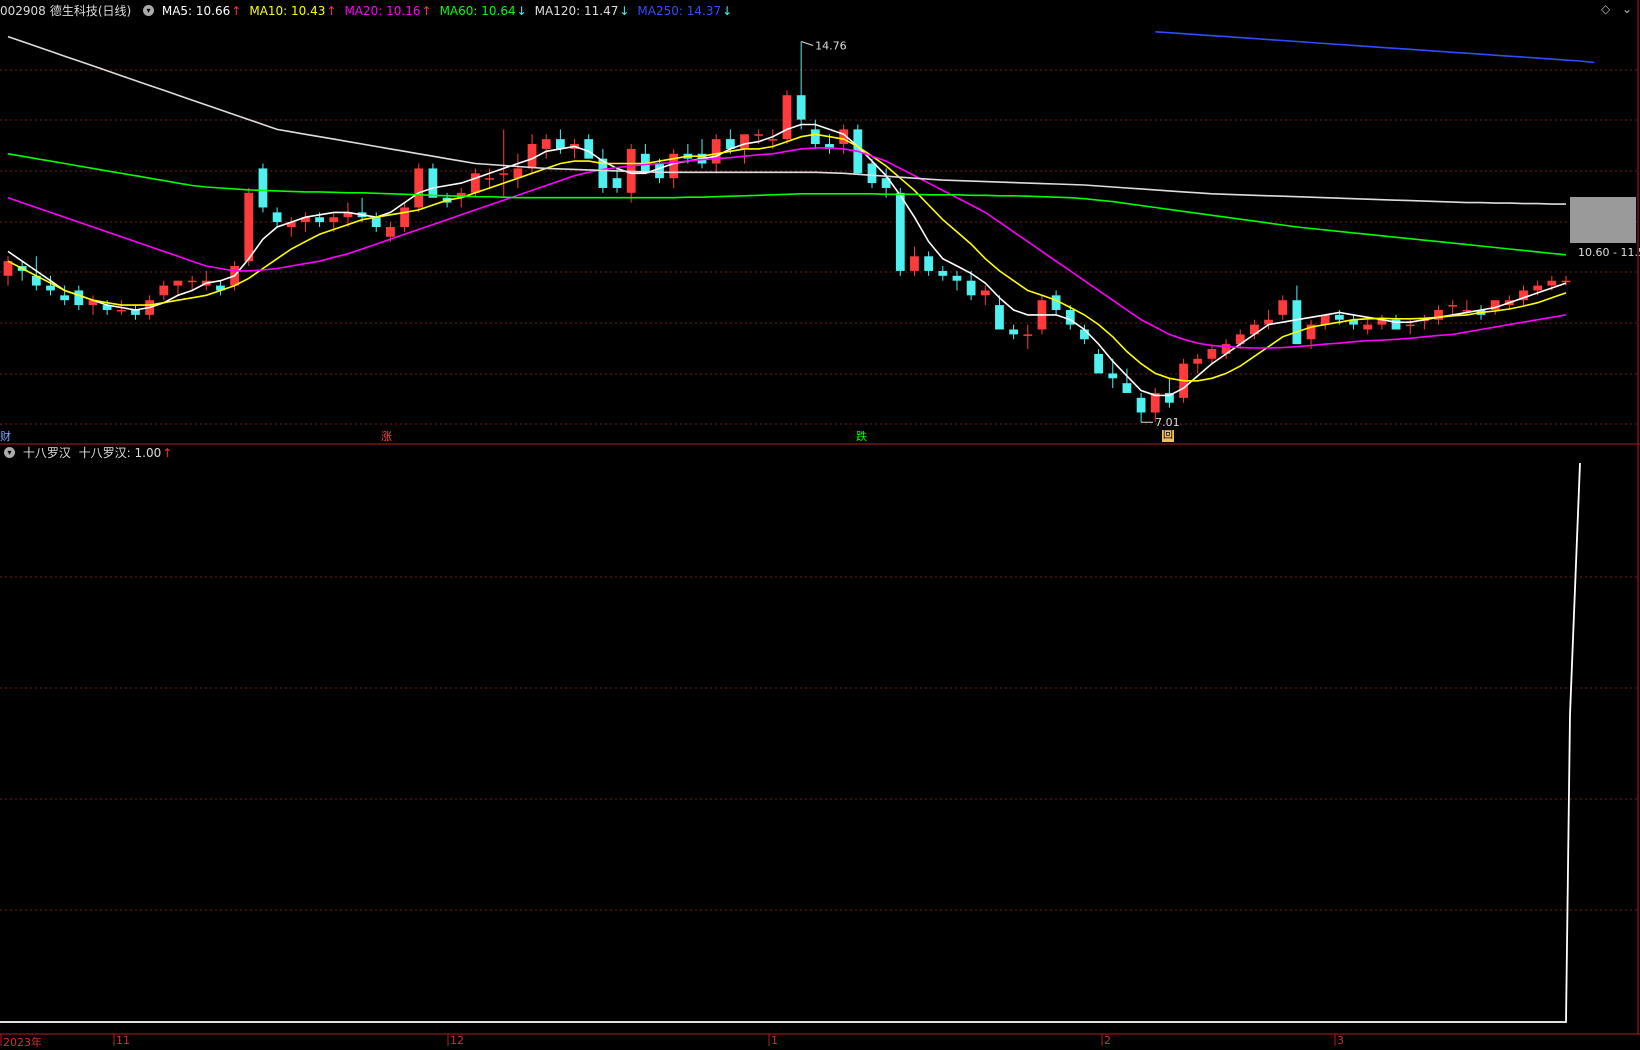 The height and width of the screenshot is (1050, 1640). What do you see at coordinates (787, 204) in the screenshot?
I see `ma-line-MA60` at bounding box center [787, 204].